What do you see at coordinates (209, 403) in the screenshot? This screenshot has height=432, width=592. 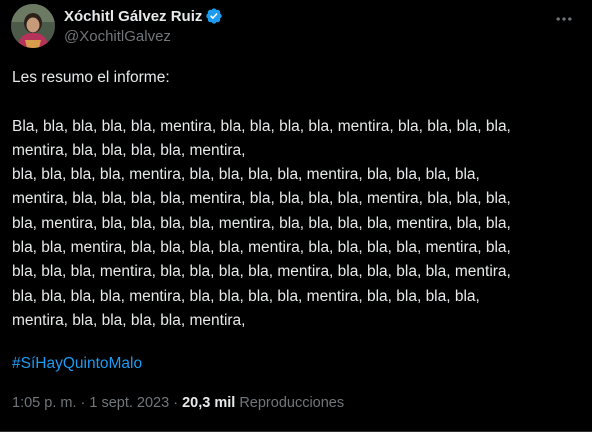 I see `views-count: 20,3 mil` at bounding box center [209, 403].